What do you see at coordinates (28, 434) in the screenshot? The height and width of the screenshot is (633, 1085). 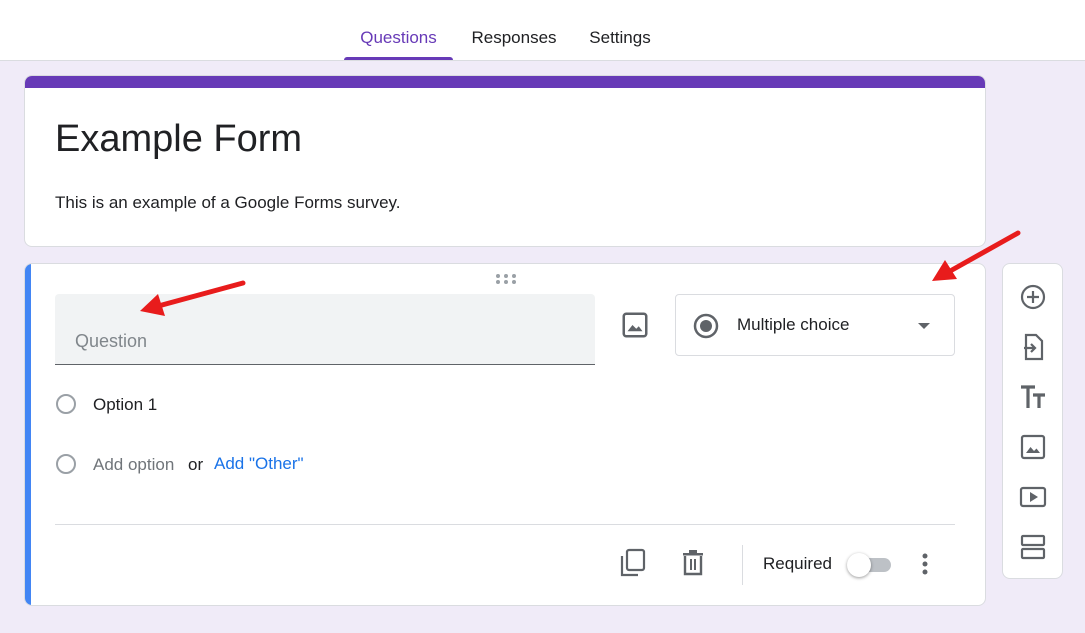 I see `active-question-indicator` at bounding box center [28, 434].